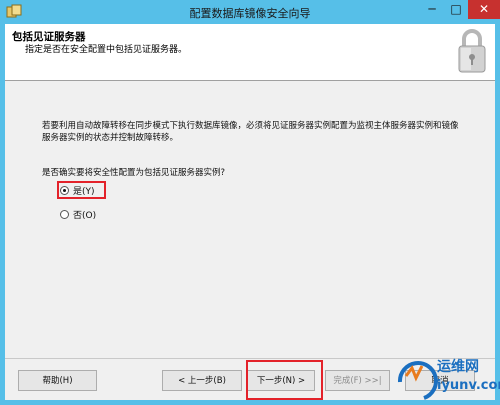 Image resolution: width=500 pixels, height=405 pixels. What do you see at coordinates (458, 367) in the screenshot?
I see `watermark-name: 运维网` at bounding box center [458, 367].